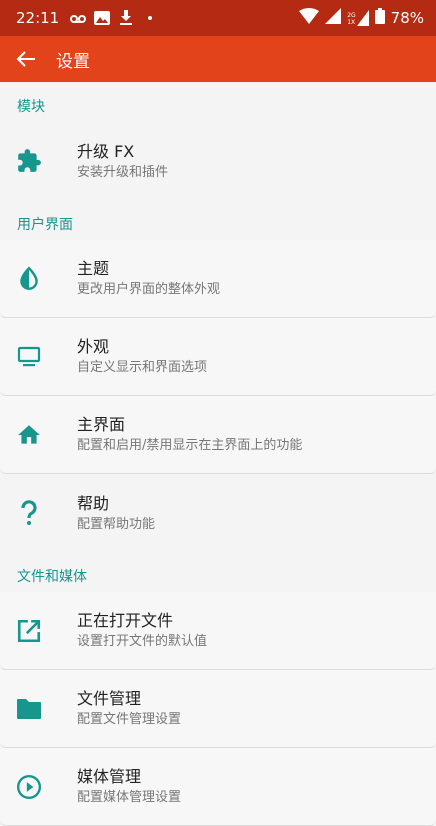 This screenshot has width=436, height=826. What do you see at coordinates (218, 161) in the screenshot?
I see `settings-item-upgrade: 升级 FX 安装升级和插件` at bounding box center [218, 161].